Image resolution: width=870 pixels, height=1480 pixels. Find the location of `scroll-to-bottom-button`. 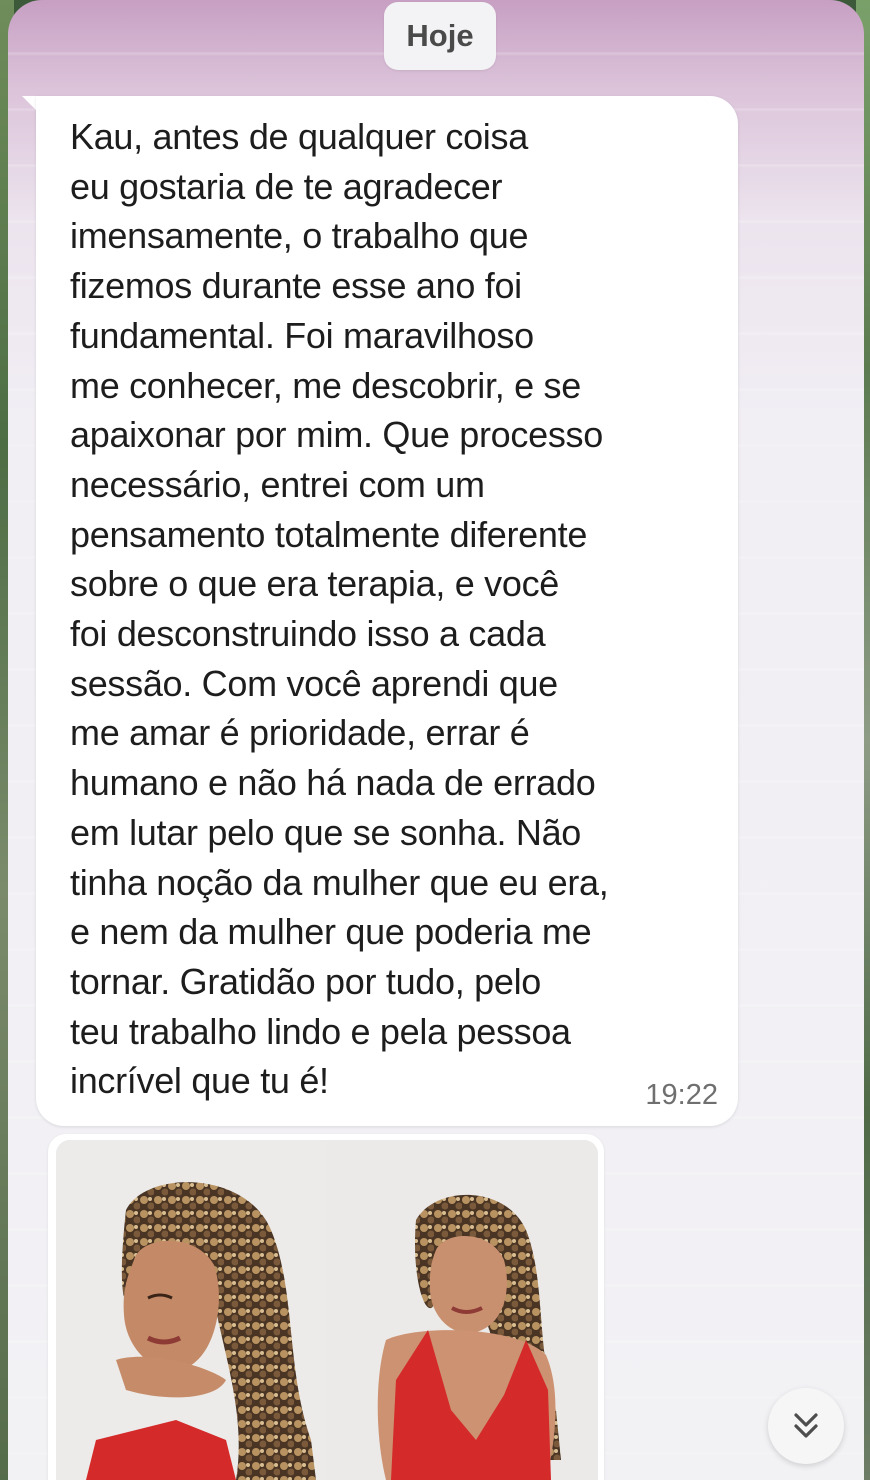

scroll-to-bottom-button is located at coordinates (806, 1426).